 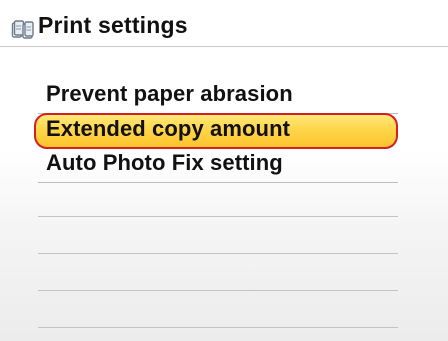 I want to click on menu-item-auto-photo-fix-setting: Auto Photo Fix setting, so click(x=218, y=165).